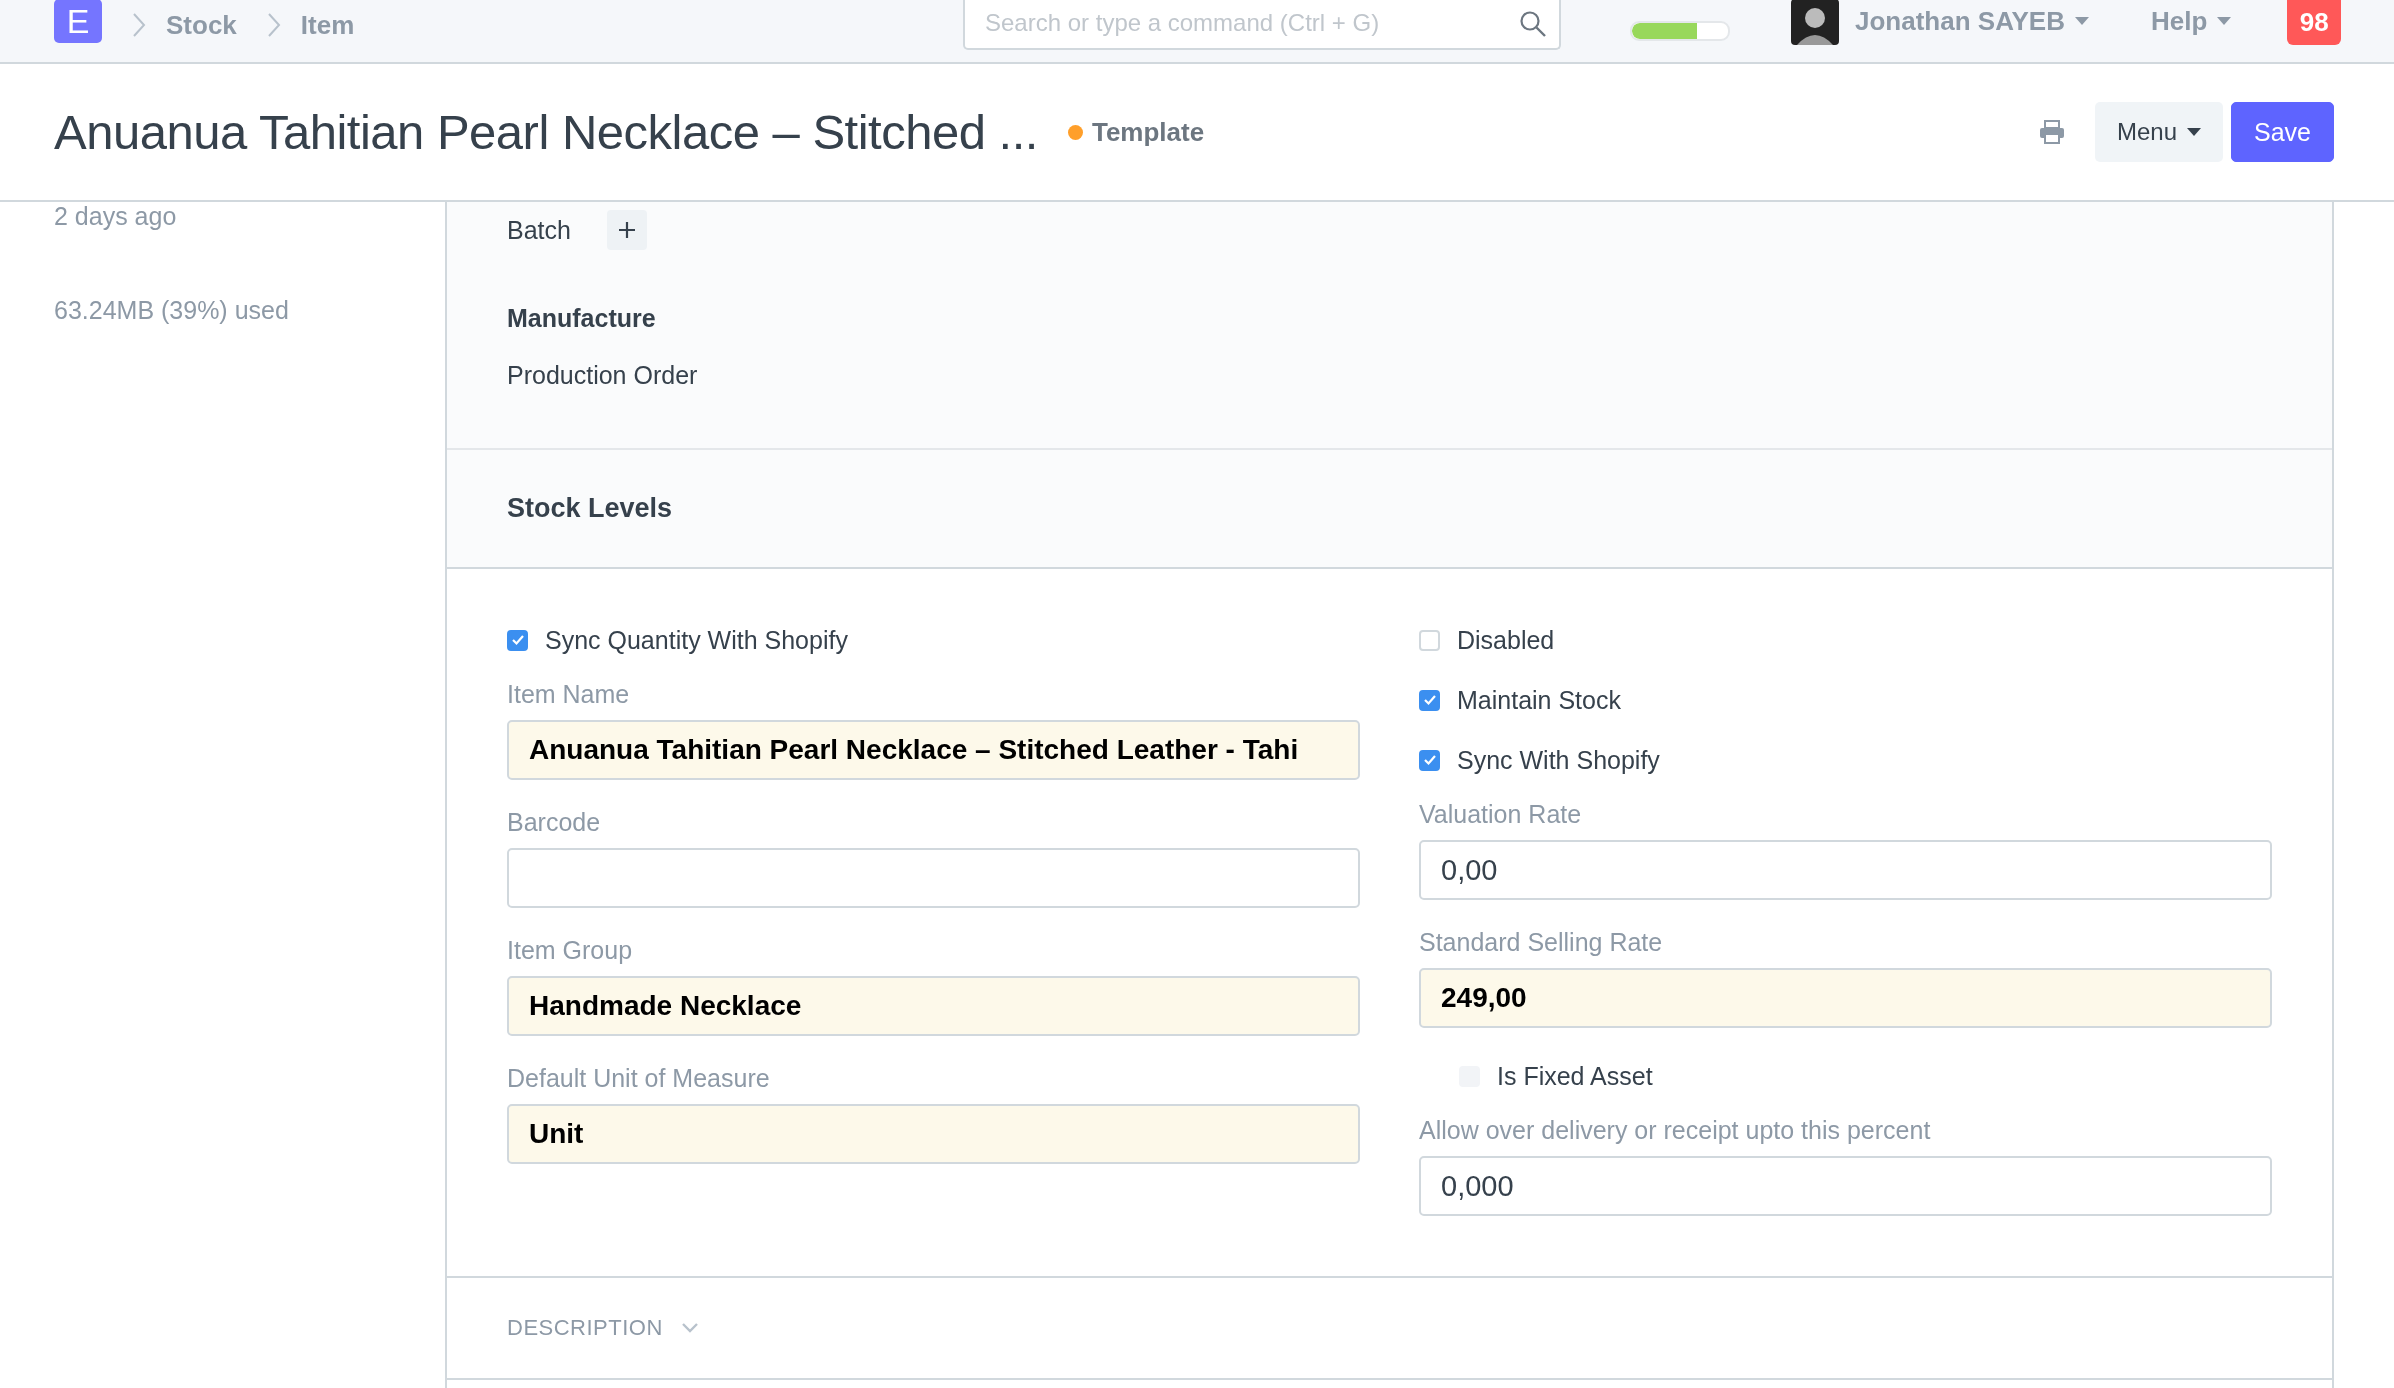 The height and width of the screenshot is (1388, 2394). I want to click on checkbox-label: Maintain Stock, so click(1539, 700).